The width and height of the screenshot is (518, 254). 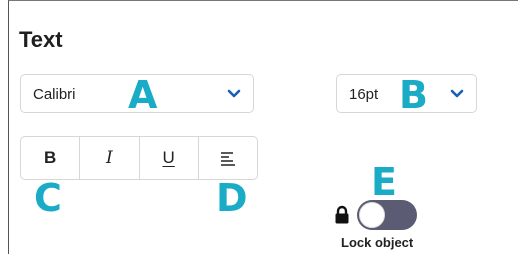 What do you see at coordinates (143, 95) in the screenshot?
I see `annotation-marker-a: A` at bounding box center [143, 95].